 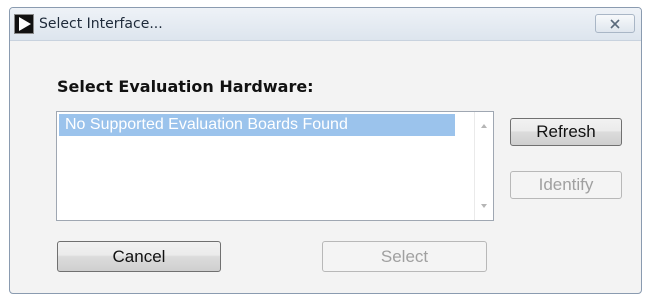 What do you see at coordinates (566, 132) in the screenshot?
I see `refresh-button: Refresh` at bounding box center [566, 132].